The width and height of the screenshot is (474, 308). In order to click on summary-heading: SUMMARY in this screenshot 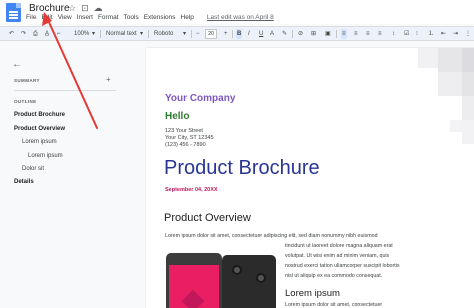, I will do `click(27, 80)`.